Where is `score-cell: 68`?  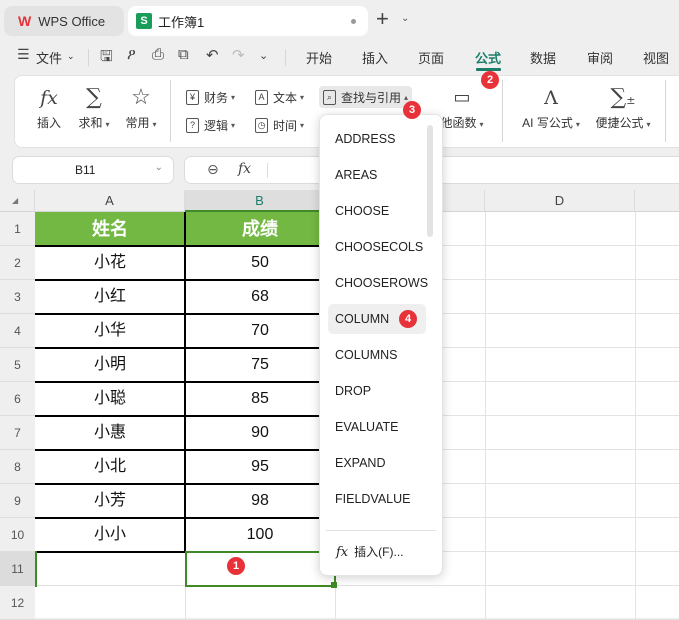
score-cell: 68 is located at coordinates (260, 297).